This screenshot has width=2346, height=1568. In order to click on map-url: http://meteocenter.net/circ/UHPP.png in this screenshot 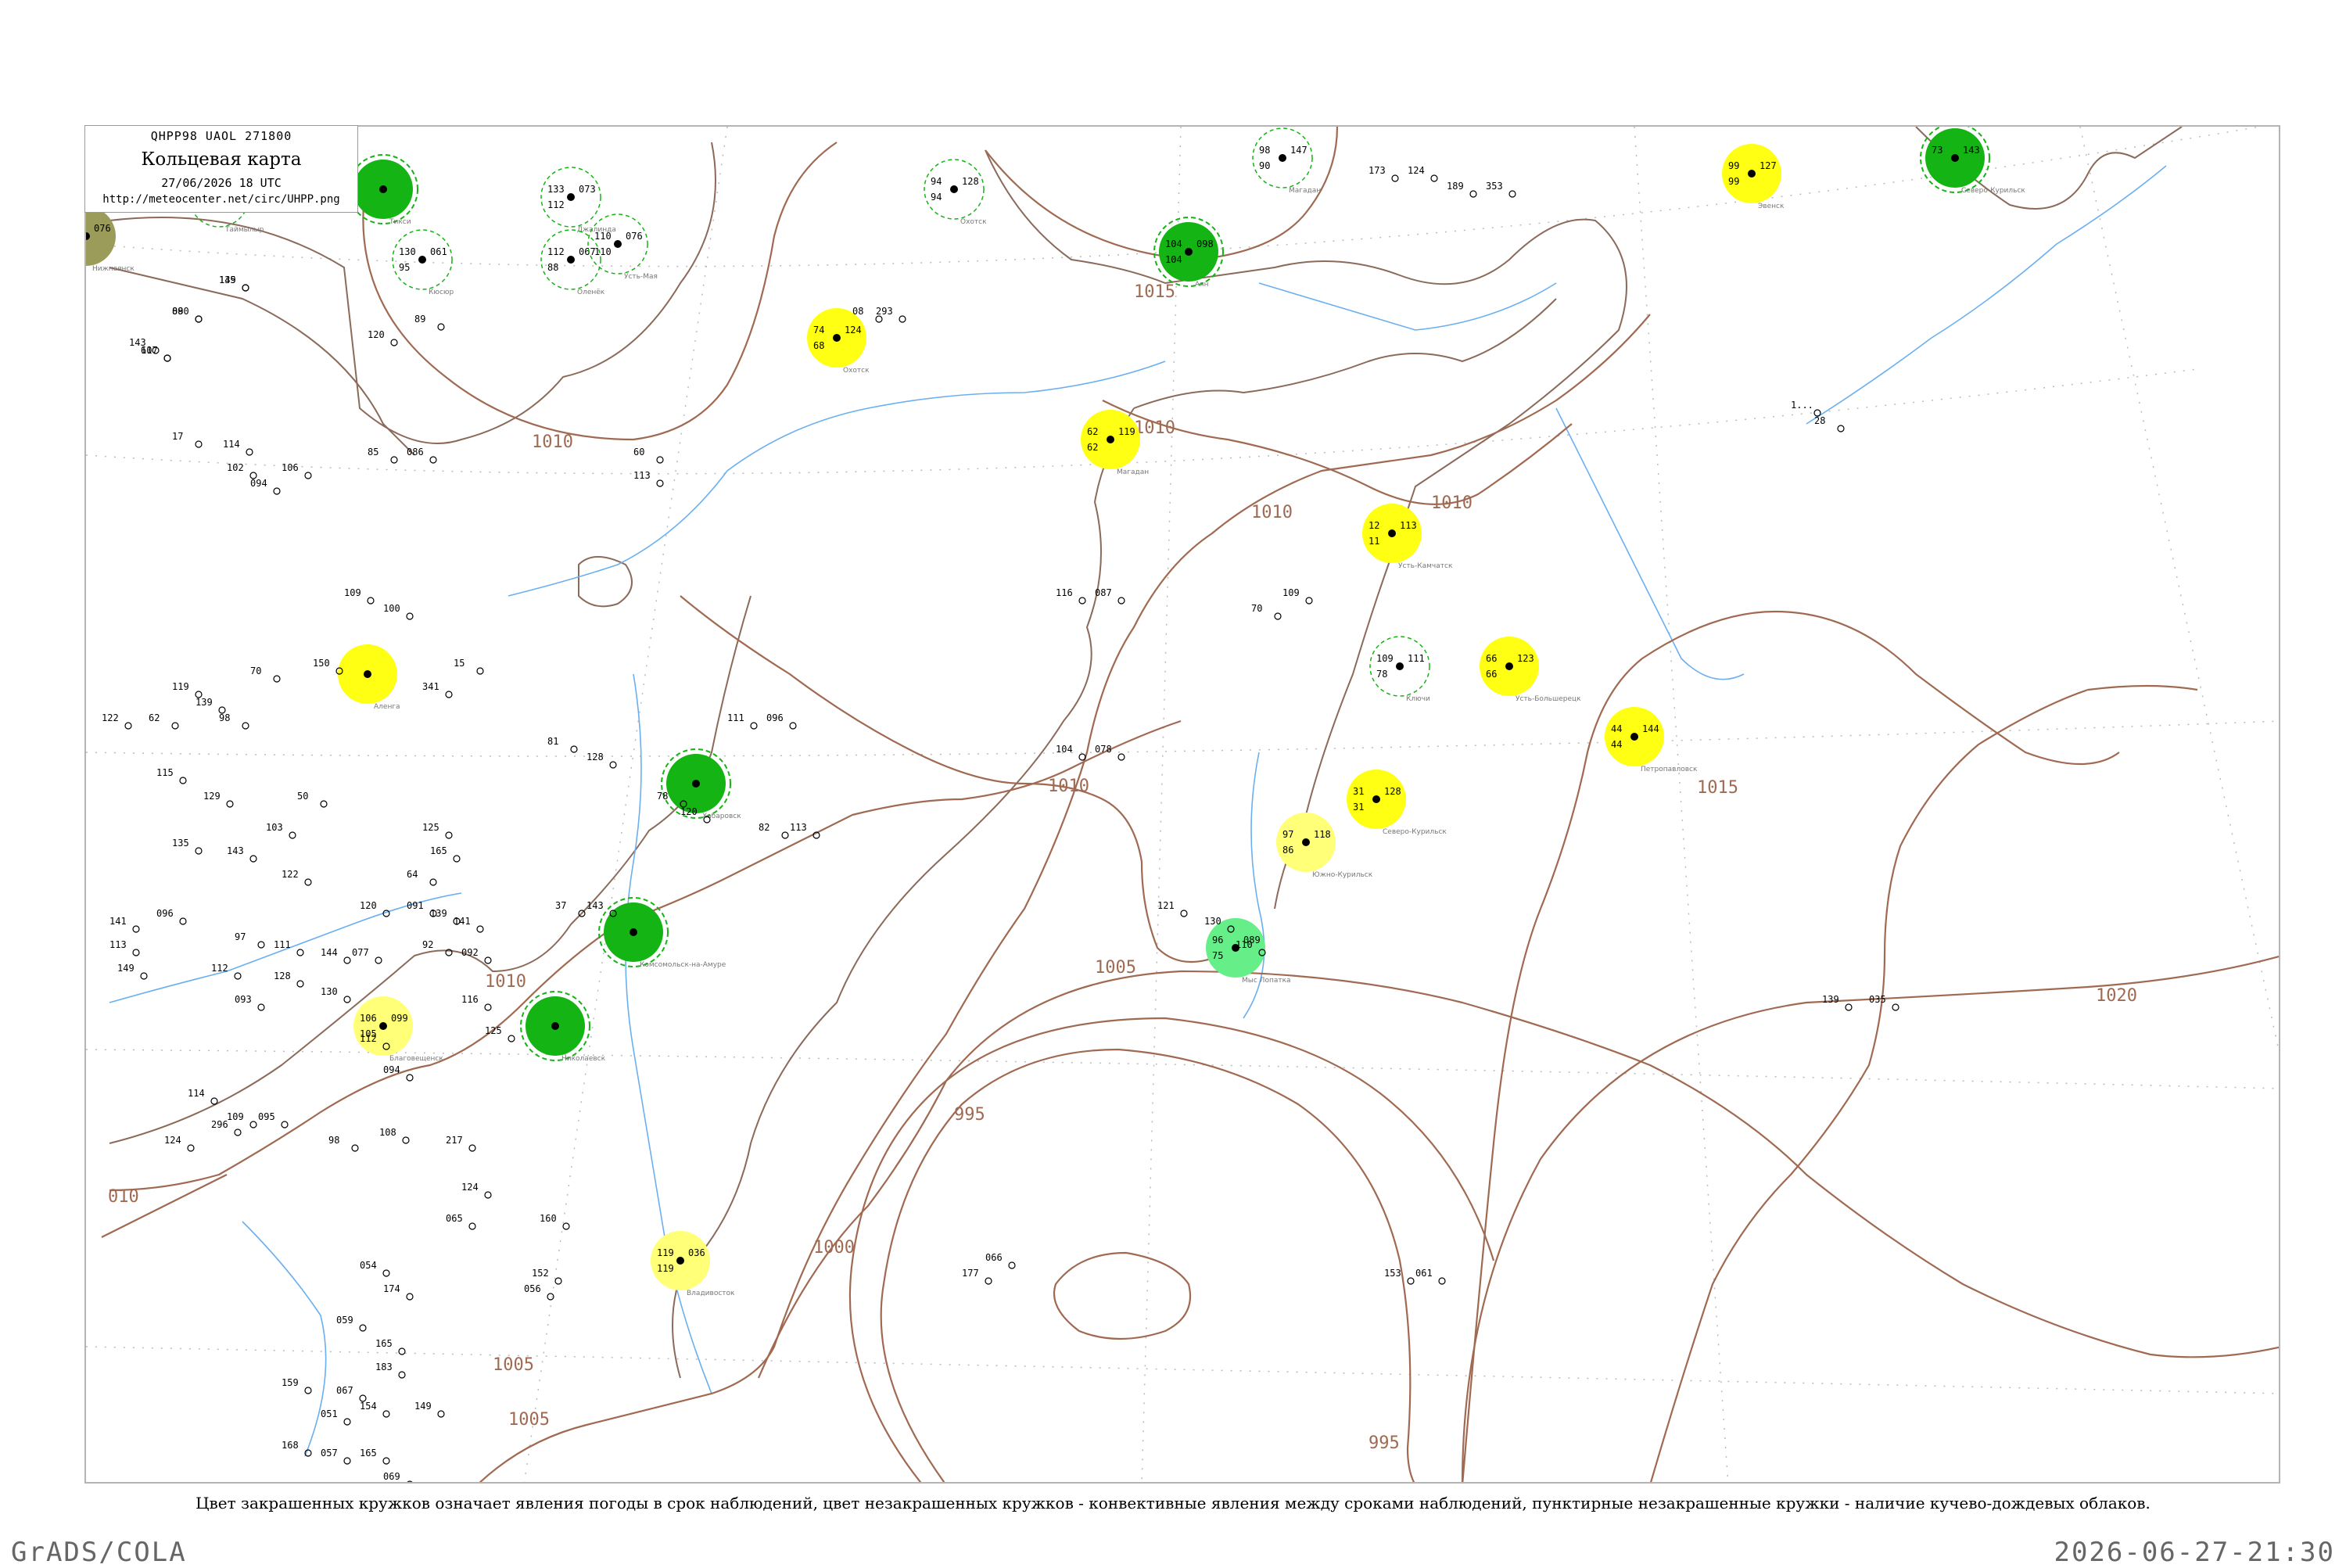, I will do `click(221, 199)`.